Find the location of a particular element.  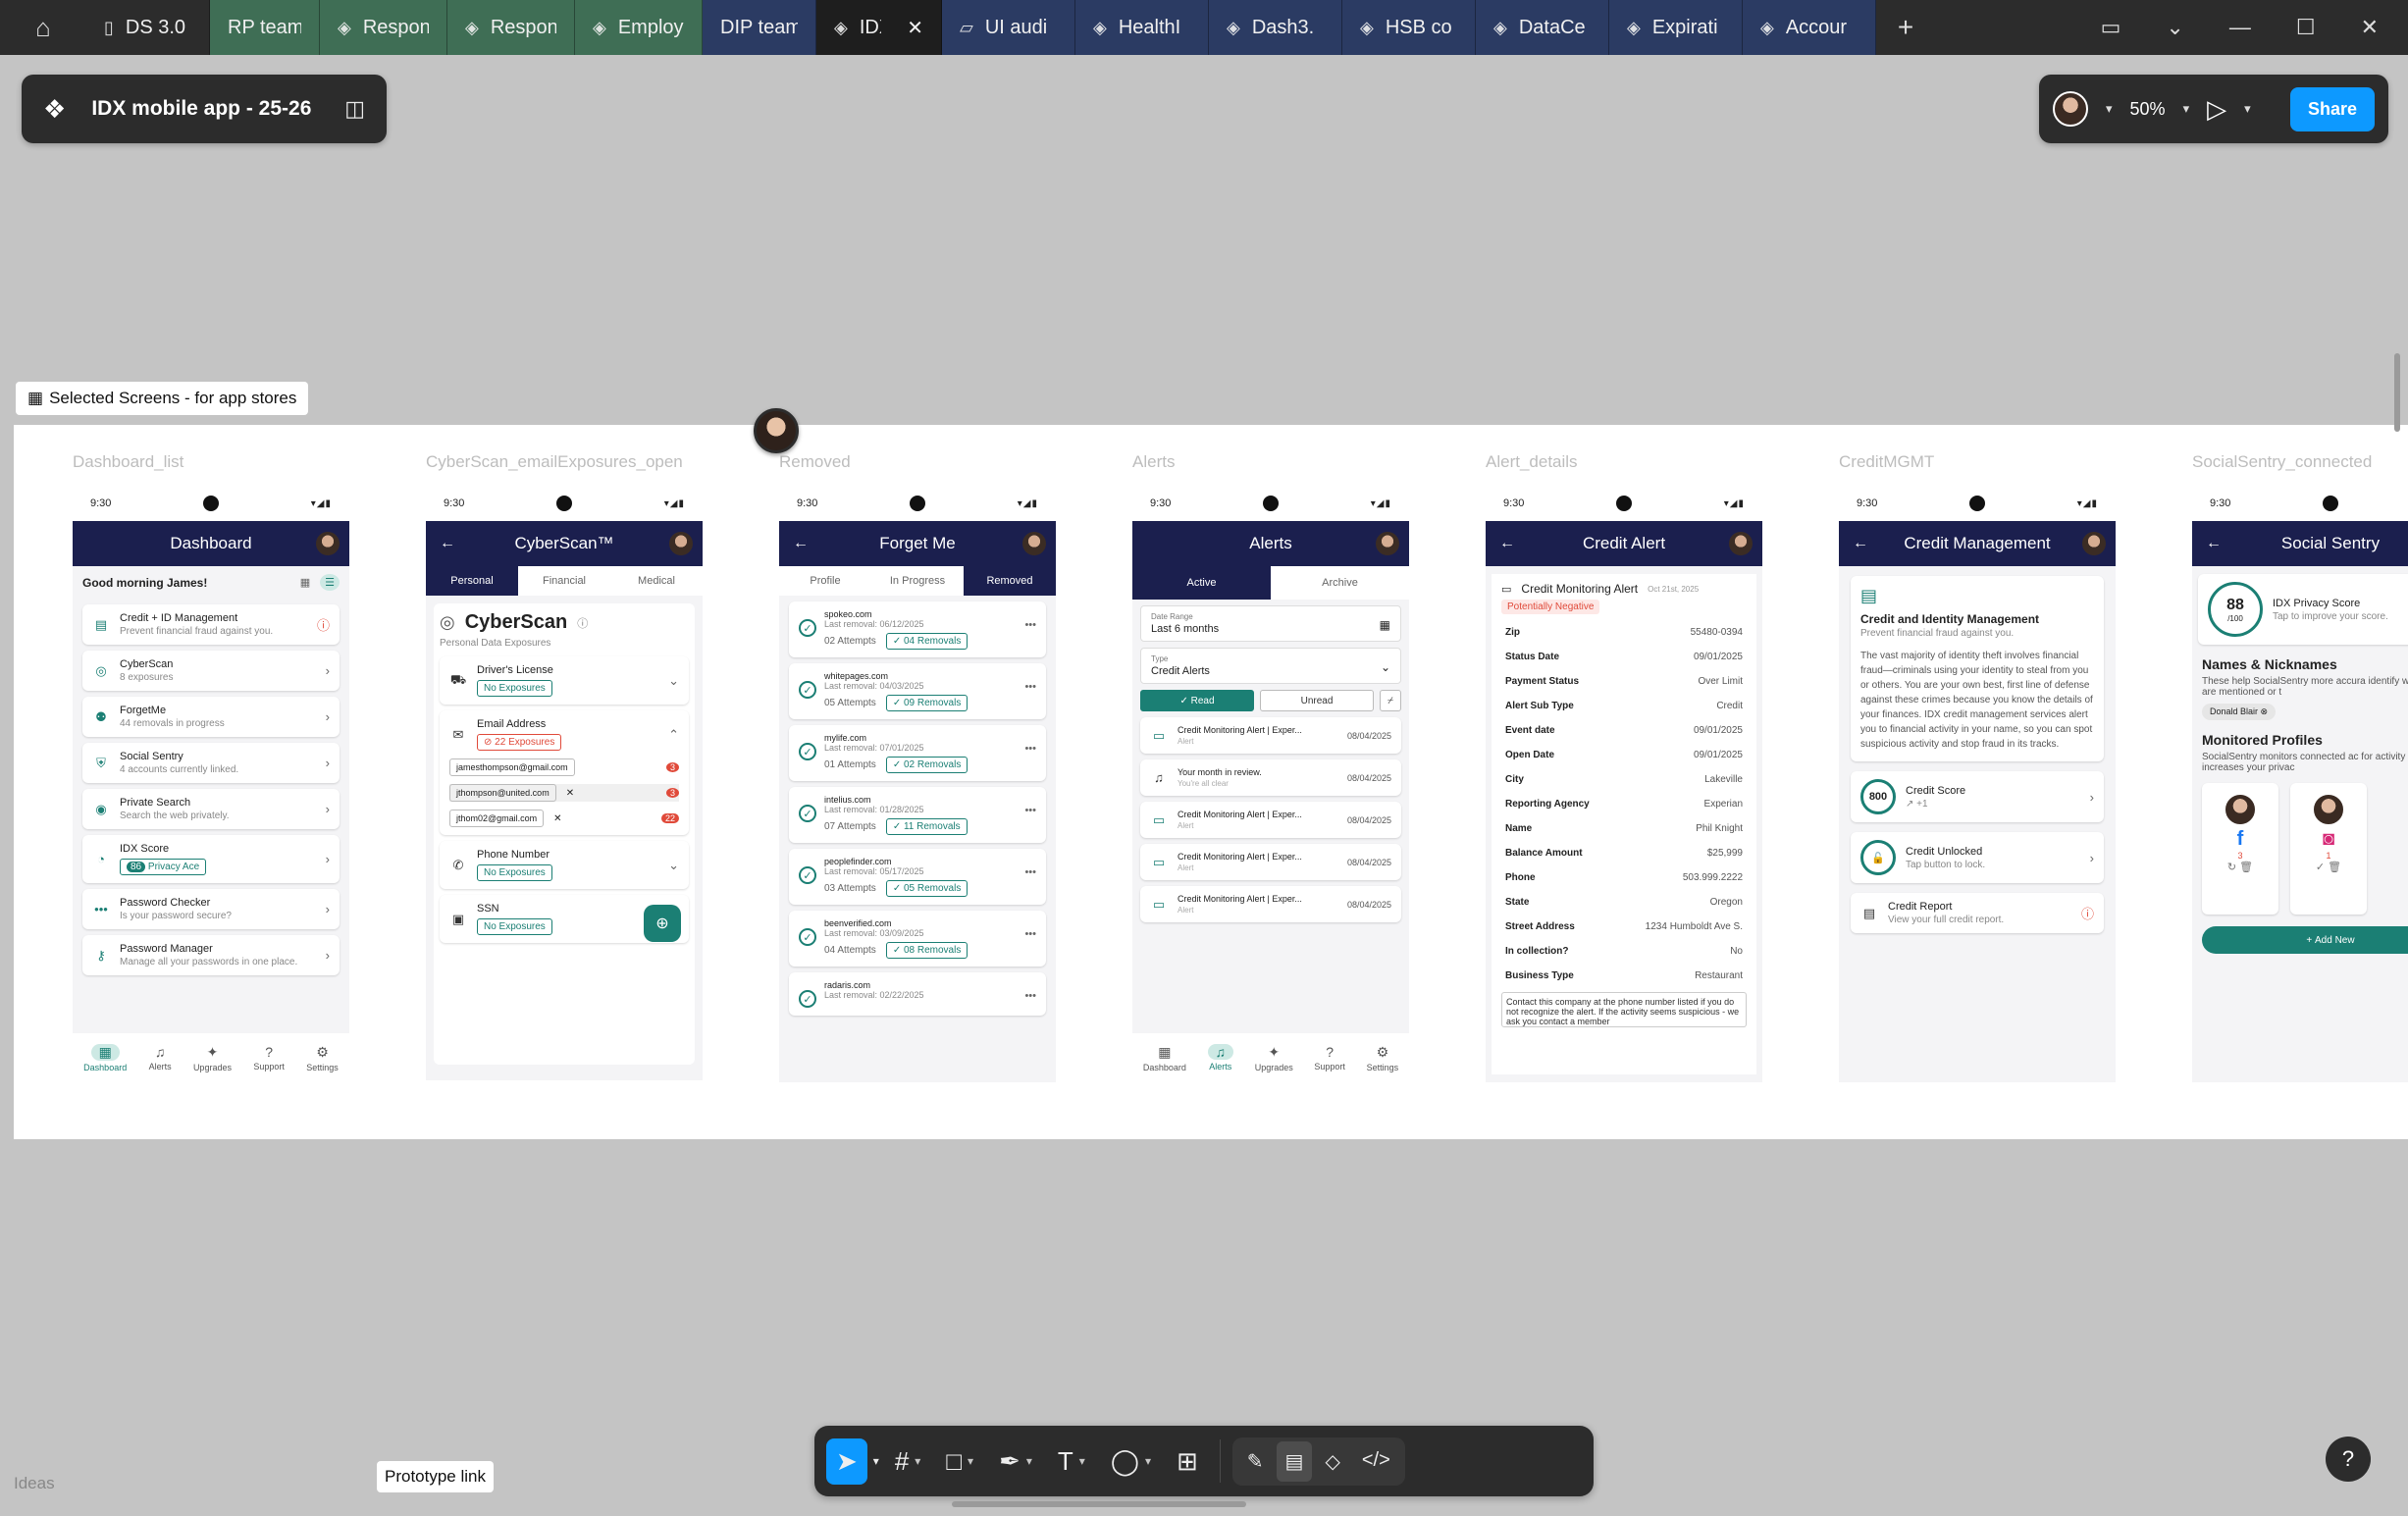

nav-upgrades: ✦ Upgrades is located at coordinates (212, 1058).